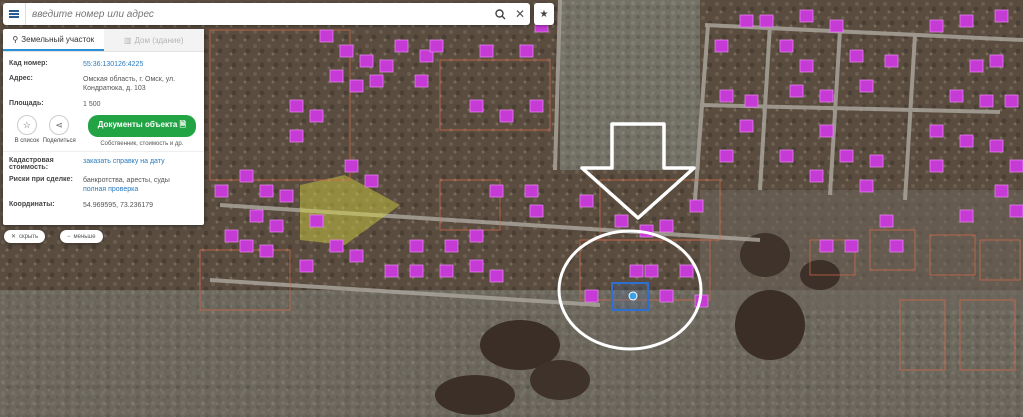 The image size is (1023, 417). Describe the element at coordinates (59, 125) in the screenshot. I see `share-icon: ⋖` at that location.